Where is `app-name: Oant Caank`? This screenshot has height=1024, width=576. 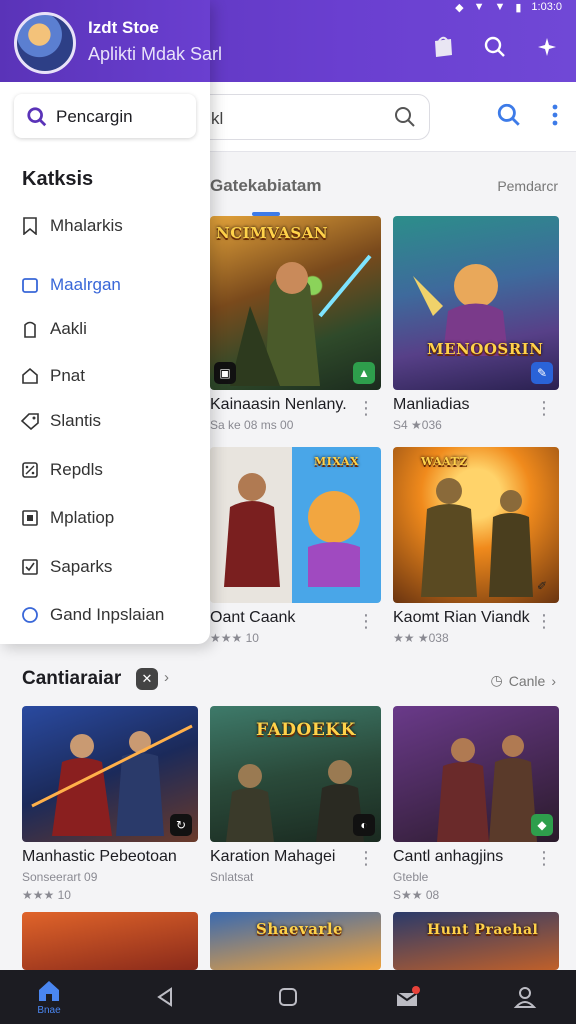 app-name: Oant Caank is located at coordinates (253, 617).